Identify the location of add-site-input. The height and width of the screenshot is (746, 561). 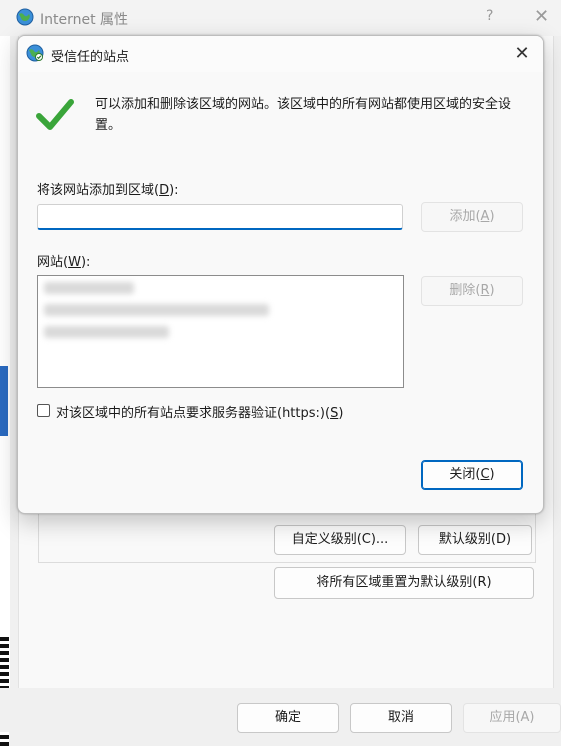
(220, 217).